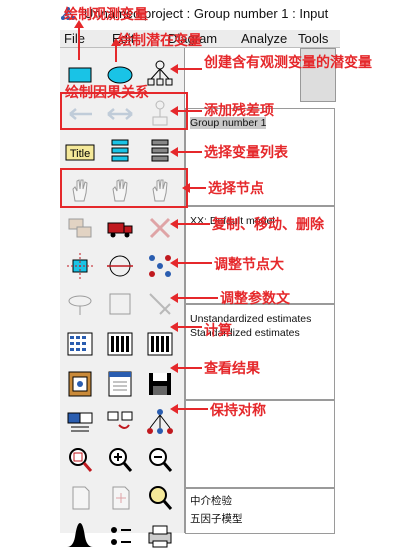 The height and width of the screenshot is (554, 400). I want to click on bayesian-icon, so click(80, 536).